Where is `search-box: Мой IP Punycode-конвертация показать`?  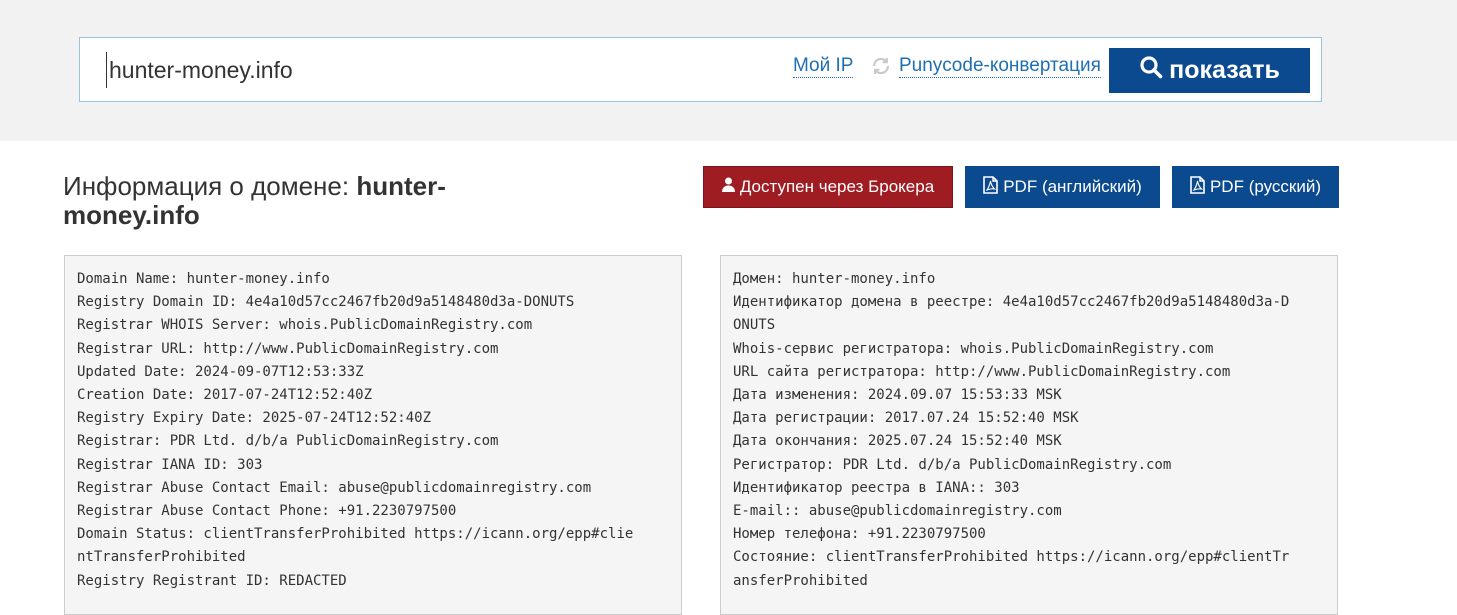
search-box: Мой IP Punycode-конвертация показать is located at coordinates (700, 69).